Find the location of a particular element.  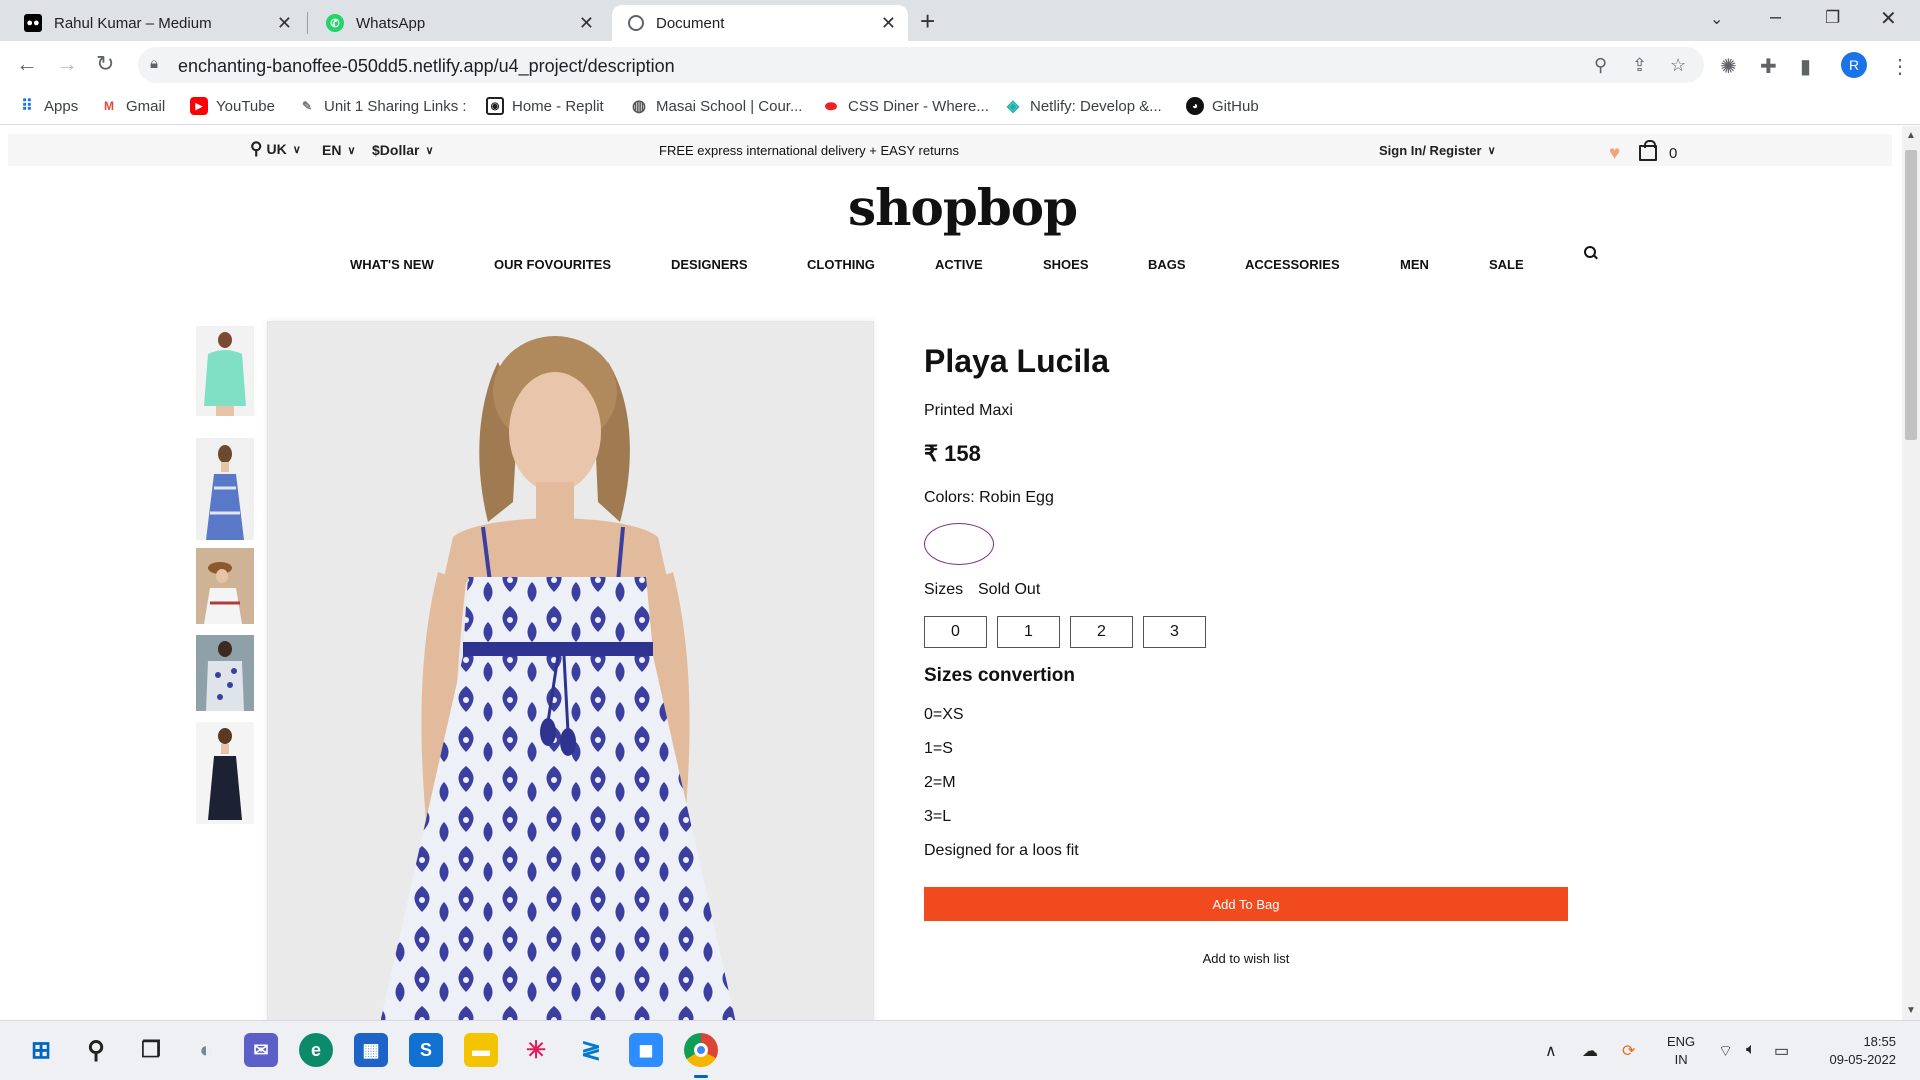

currency-selector: $Dollar ∨ is located at coordinates (403, 150).